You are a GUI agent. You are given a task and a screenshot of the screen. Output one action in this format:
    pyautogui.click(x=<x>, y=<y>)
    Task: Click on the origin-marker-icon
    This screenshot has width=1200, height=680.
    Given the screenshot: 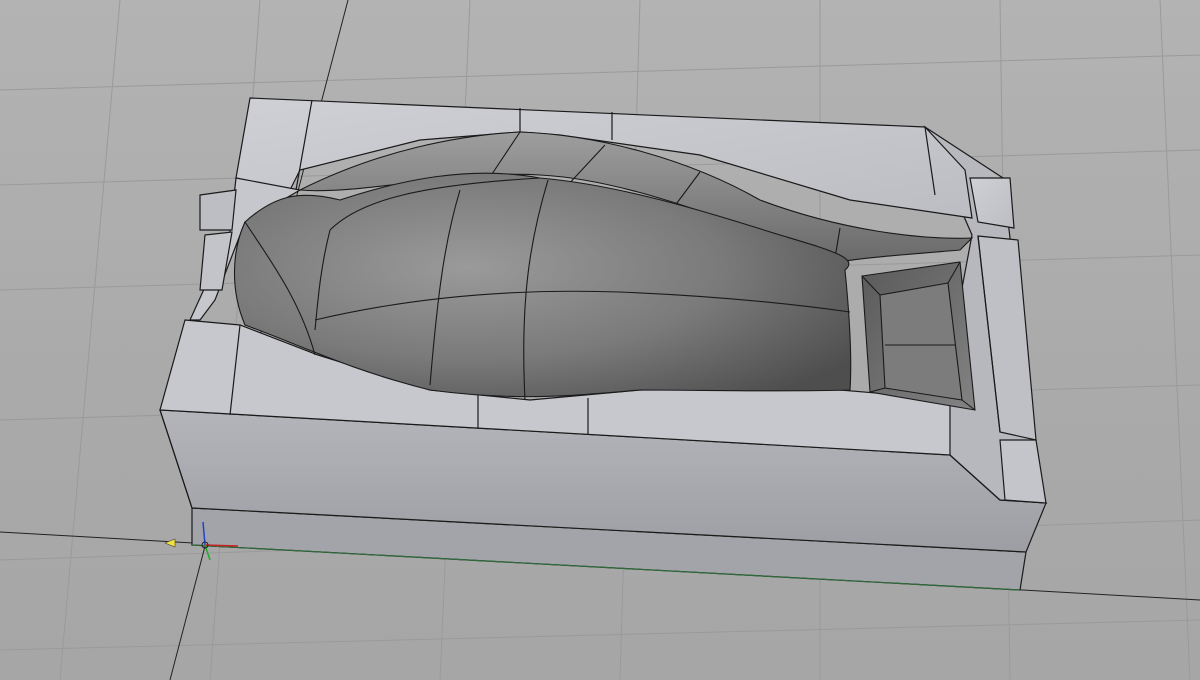 What is the action you would take?
    pyautogui.click(x=170, y=543)
    